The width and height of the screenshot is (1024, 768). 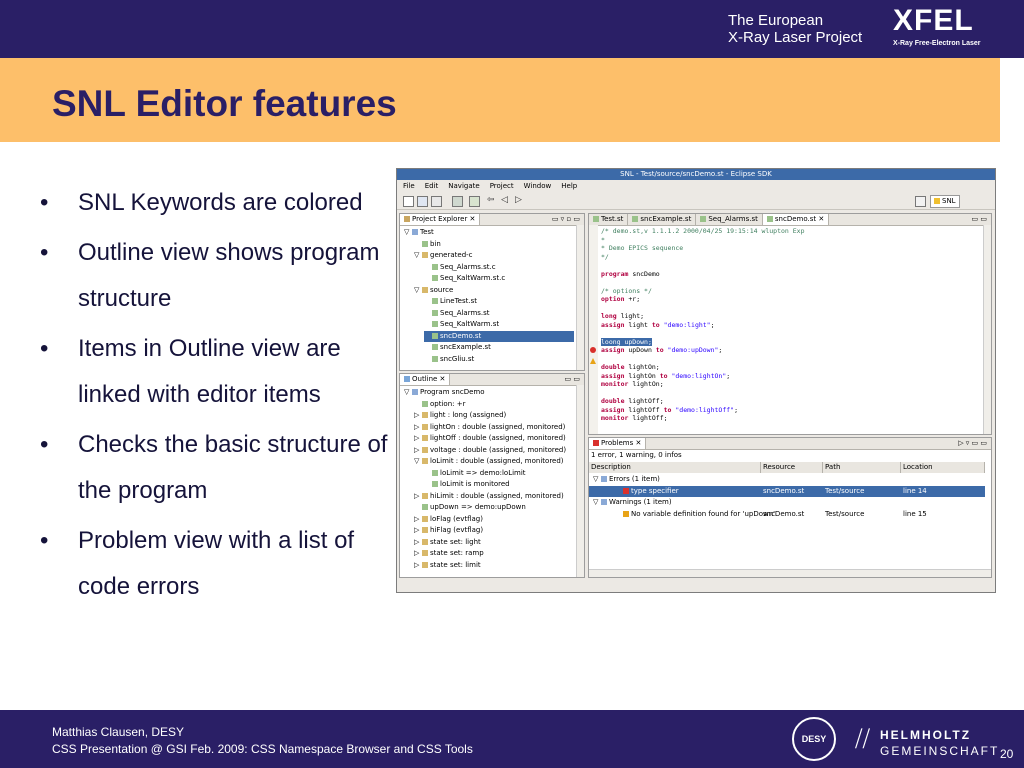 I want to click on explorer-label: Seq_KaltWarm.st.c, so click(x=473, y=278).